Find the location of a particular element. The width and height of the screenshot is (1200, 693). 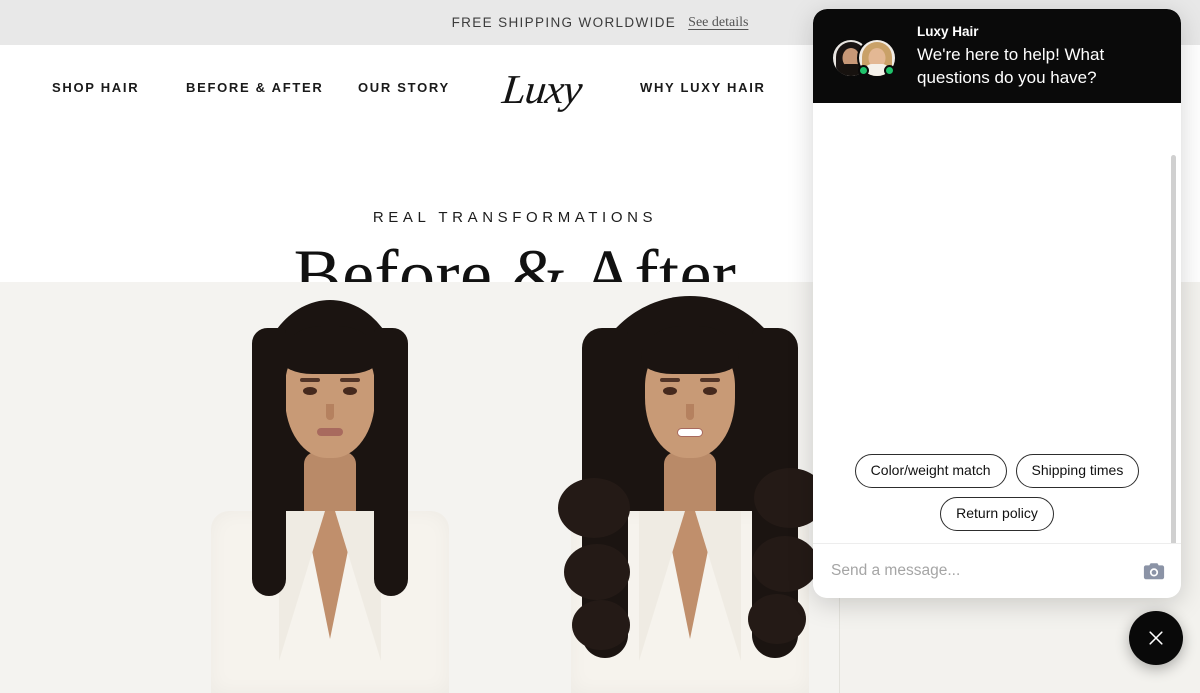

see-details-link: See details is located at coordinates (718, 23).